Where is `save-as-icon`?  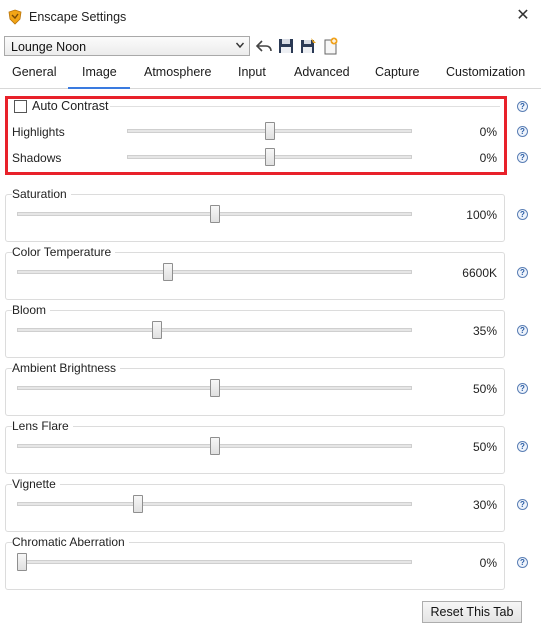
save-as-icon is located at coordinates (308, 46).